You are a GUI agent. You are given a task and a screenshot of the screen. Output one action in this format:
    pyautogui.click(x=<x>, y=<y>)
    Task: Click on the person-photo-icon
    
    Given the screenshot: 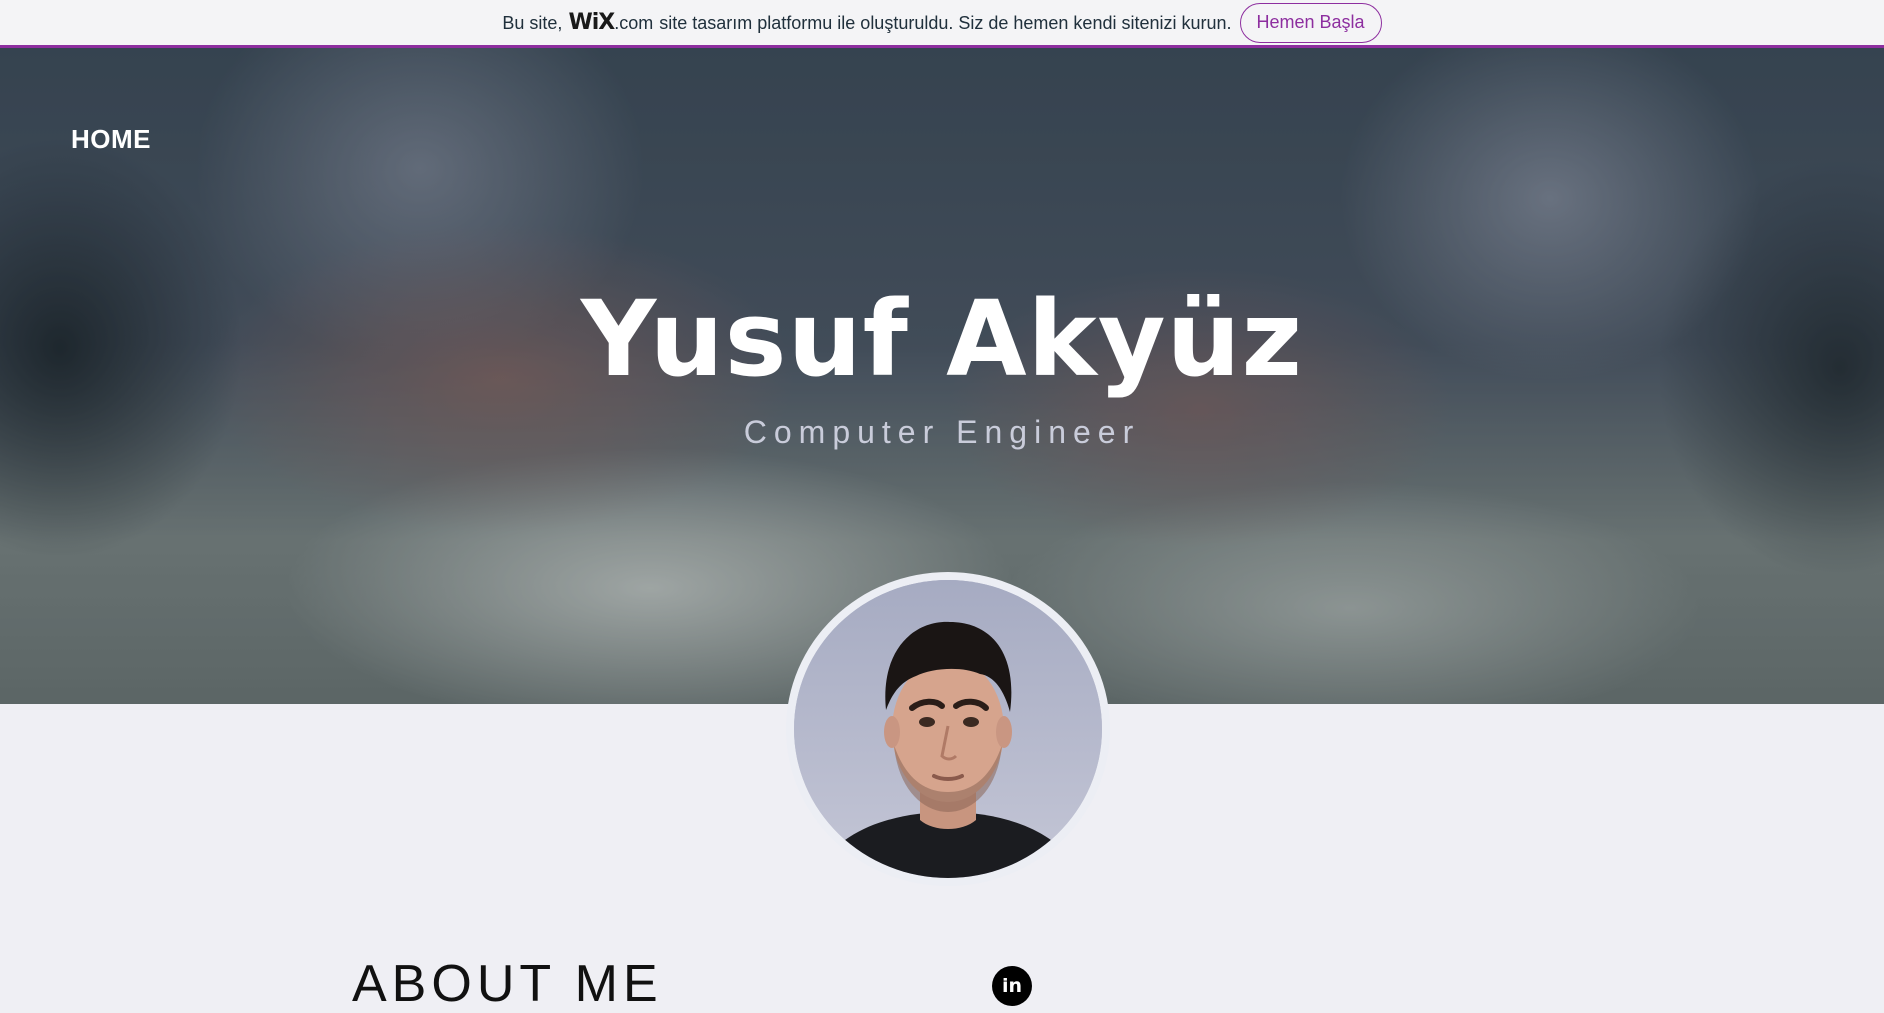 What is the action you would take?
    pyautogui.click(x=948, y=729)
    